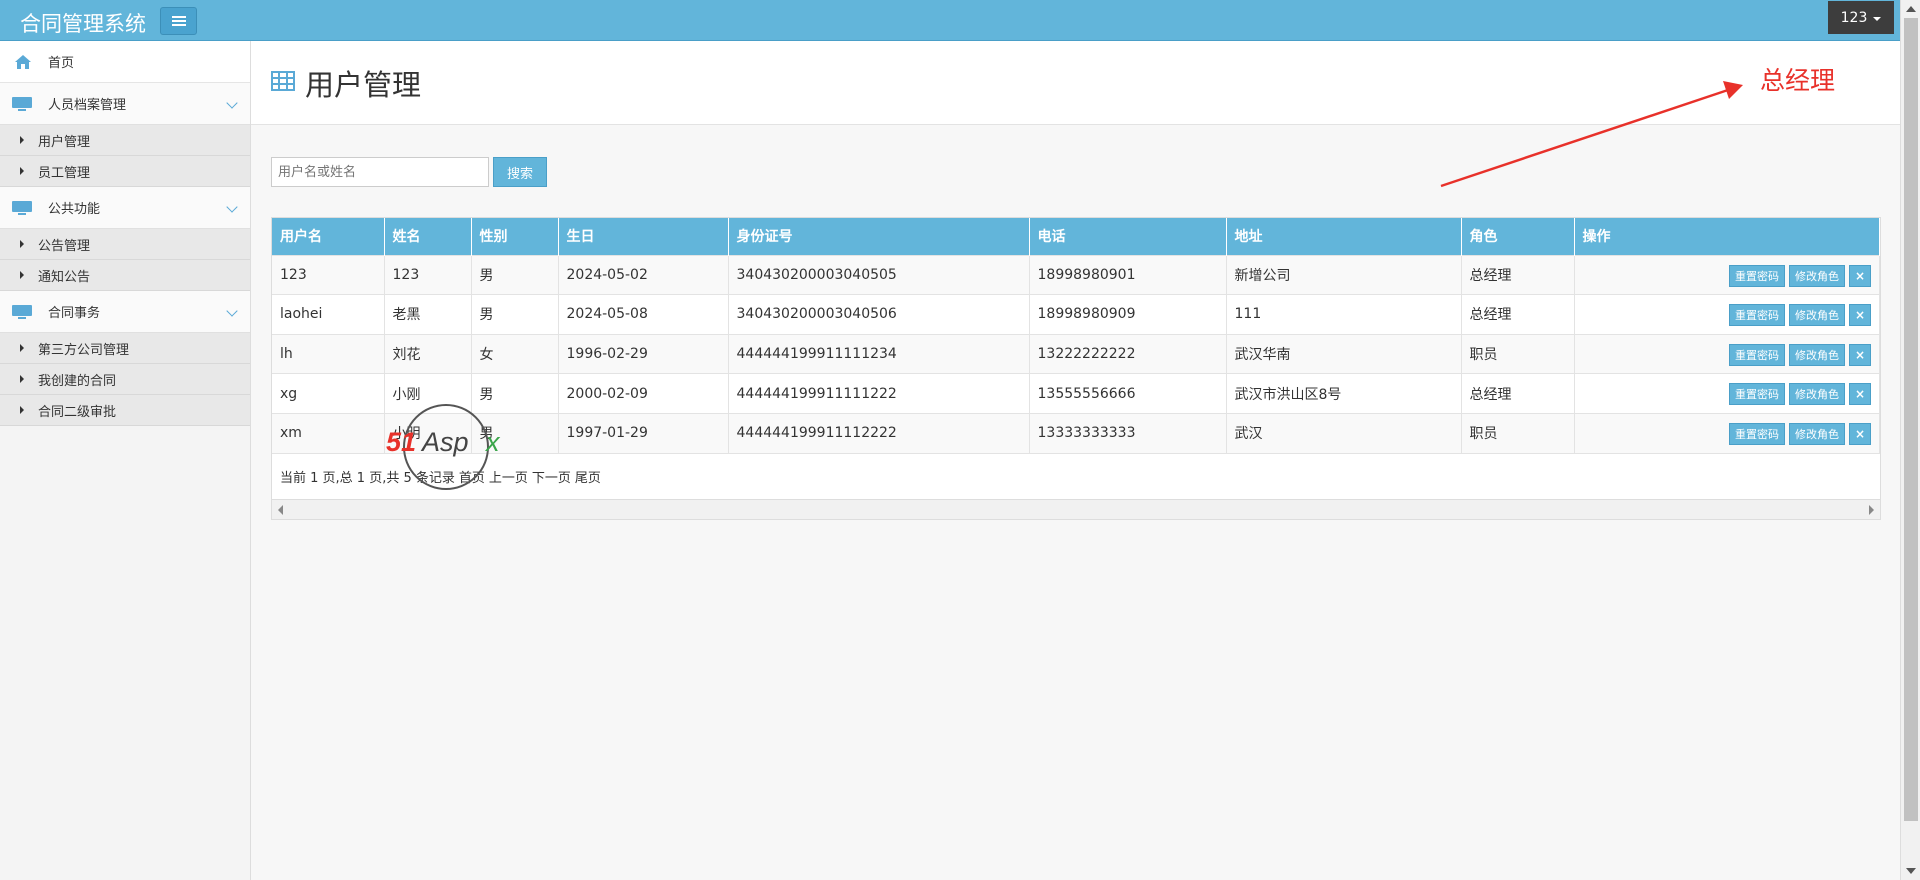 Image resolution: width=1920 pixels, height=880 pixels. What do you see at coordinates (283, 81) in the screenshot?
I see `table-icon` at bounding box center [283, 81].